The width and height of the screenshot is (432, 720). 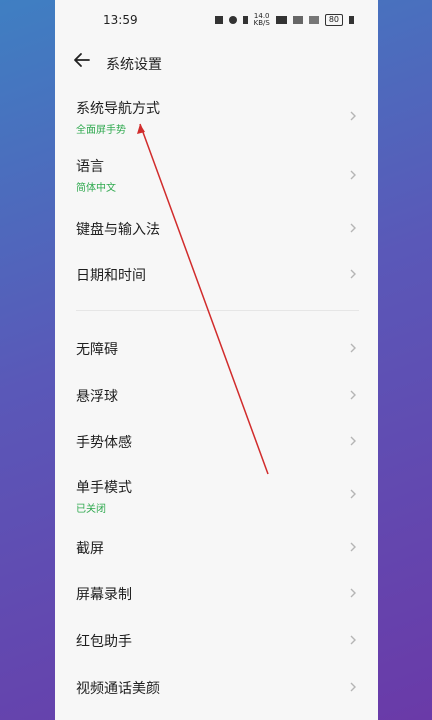 I want to click on status-bar: 13:59 14.0 KB/S 80, so click(x=216, y=20).